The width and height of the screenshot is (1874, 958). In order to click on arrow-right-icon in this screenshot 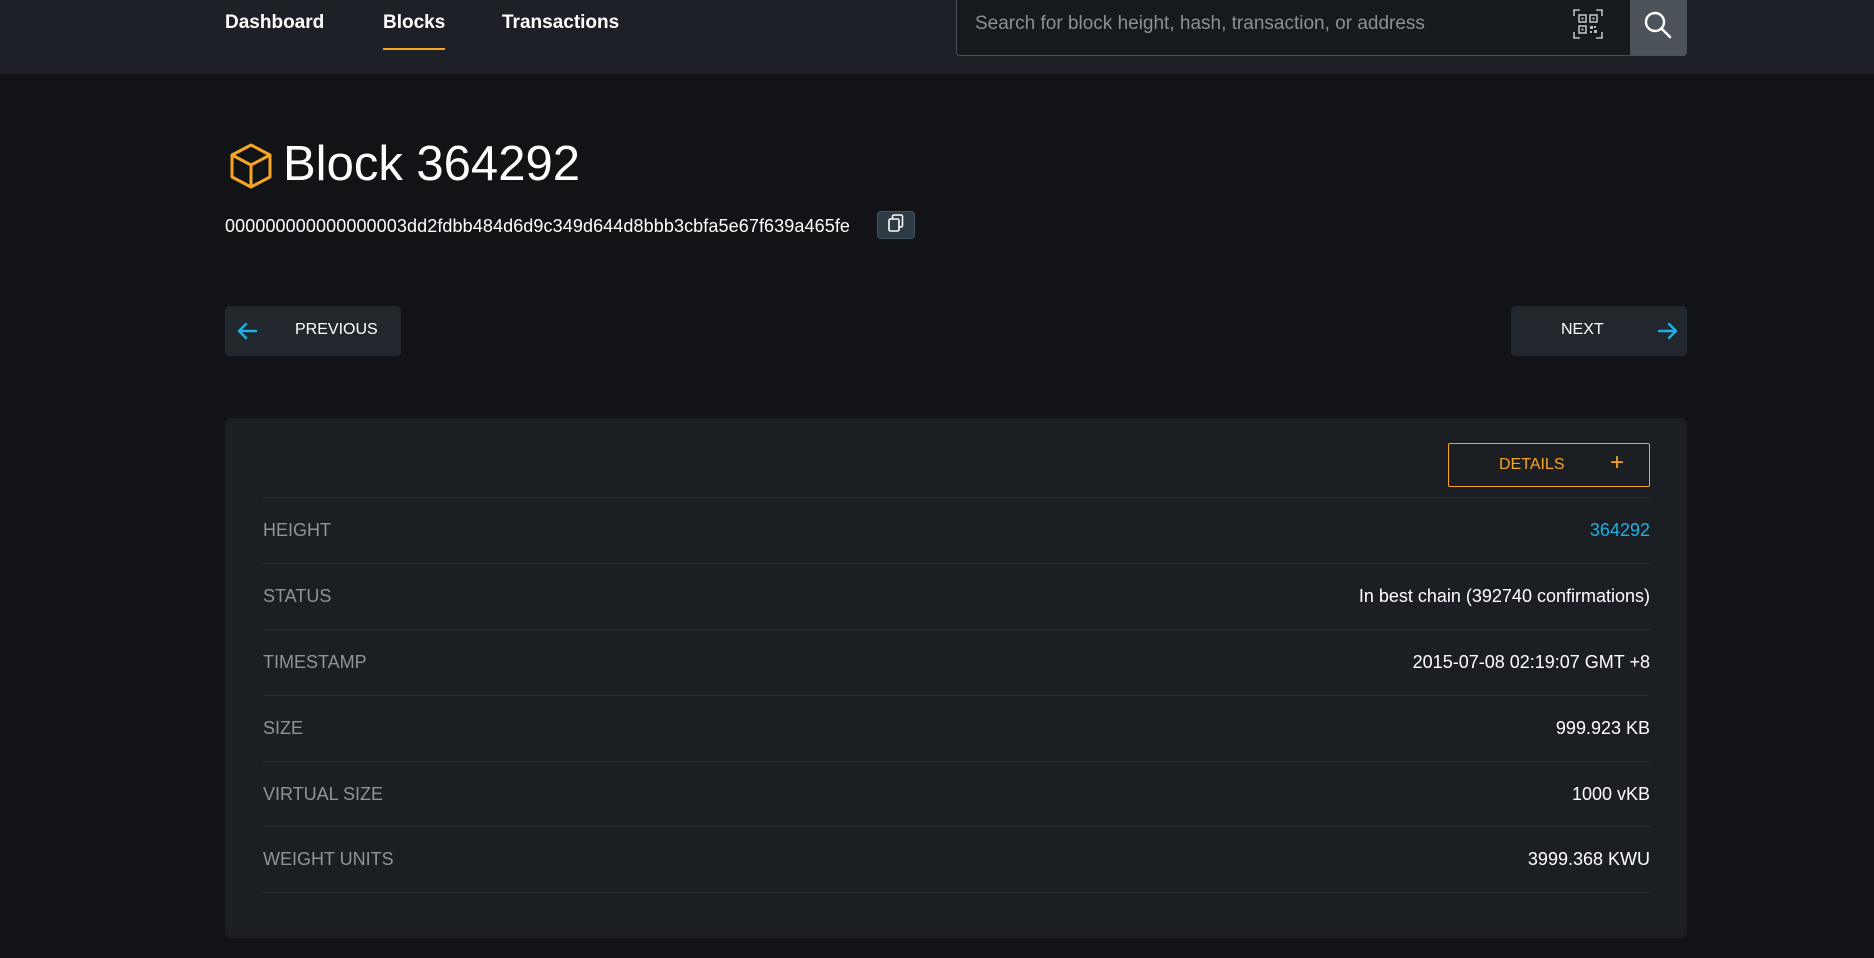, I will do `click(1668, 331)`.